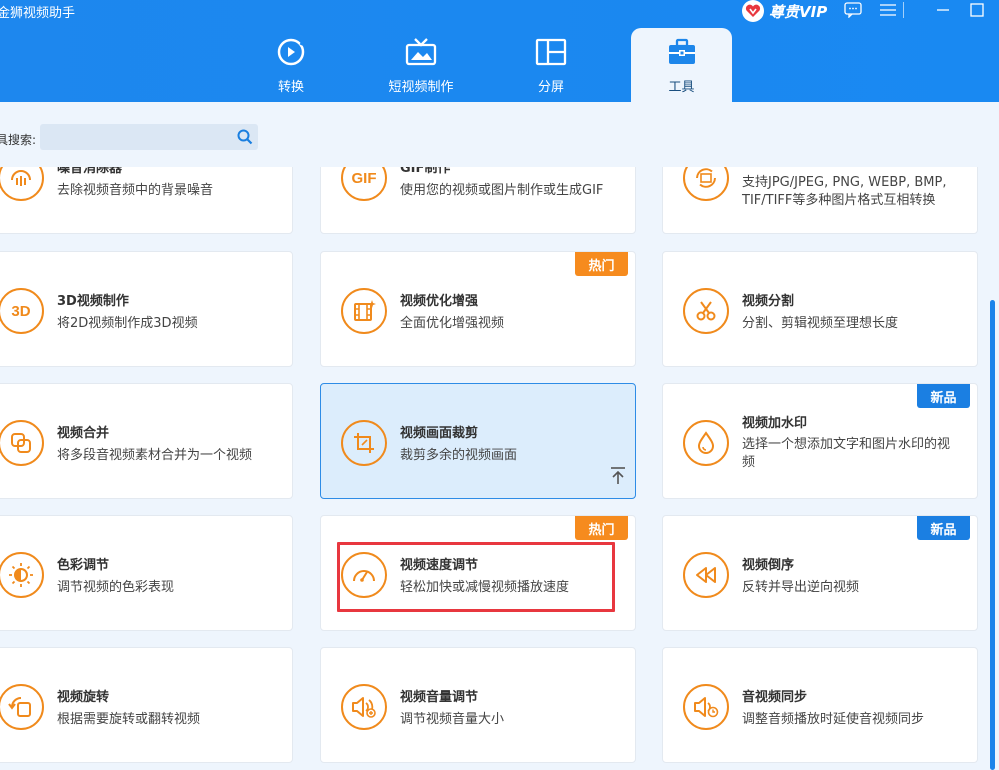 The height and width of the screenshot is (770, 999). What do you see at coordinates (801, 587) in the screenshot?
I see `tool-desc: 反转并导出逆向视频` at bounding box center [801, 587].